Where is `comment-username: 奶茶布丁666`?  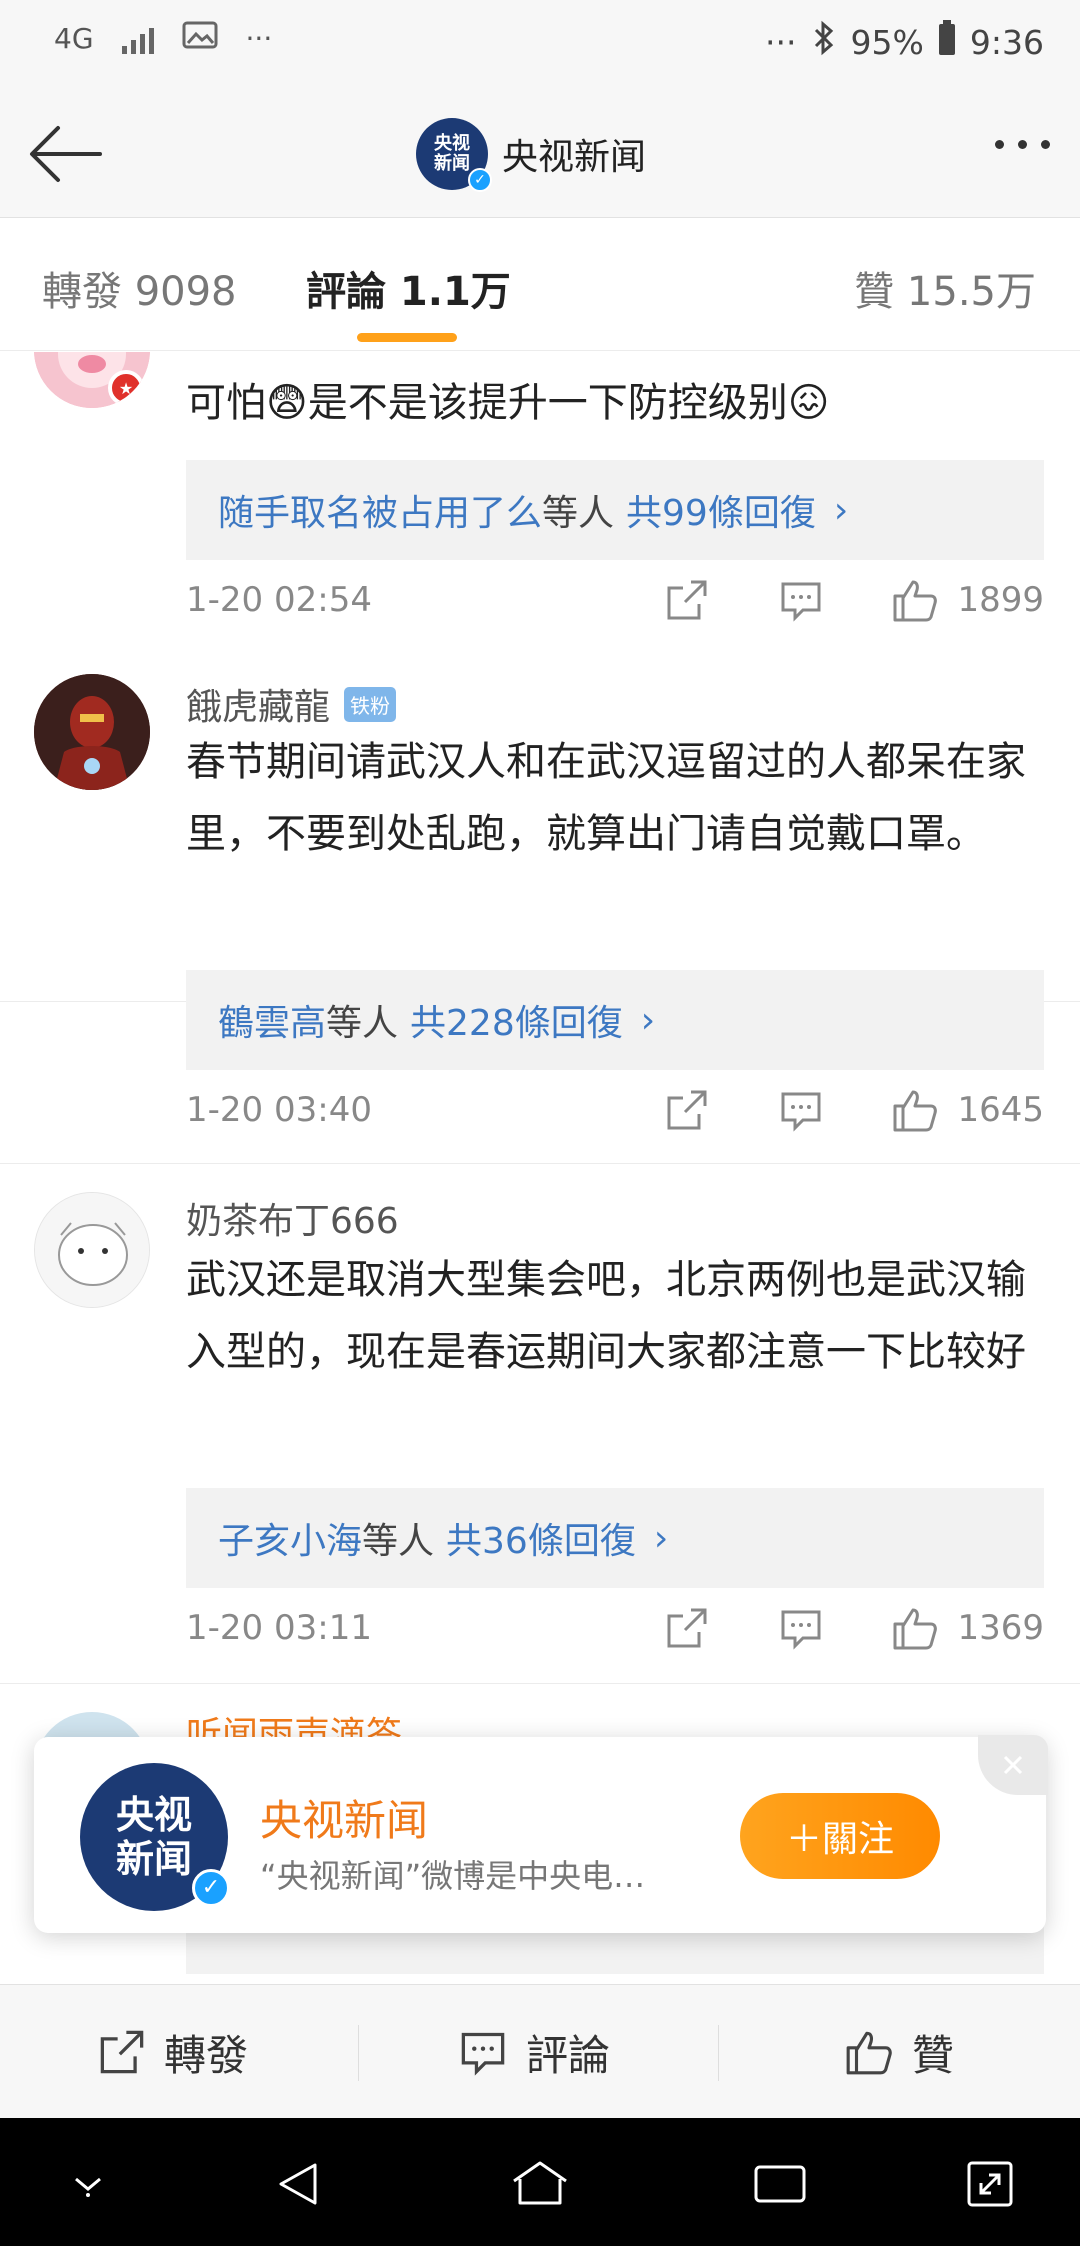
comment-username: 奶茶布丁666 is located at coordinates (292, 1218).